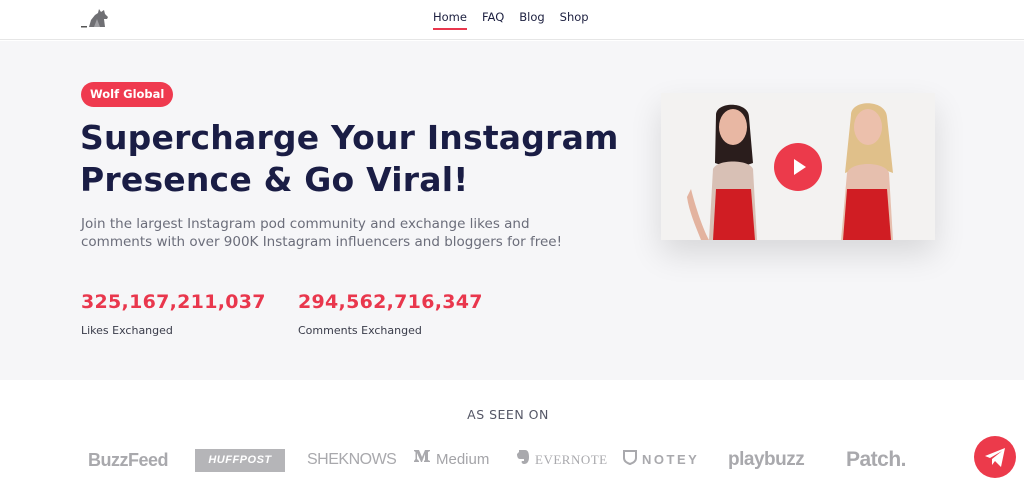 The image size is (1024, 488). What do you see at coordinates (671, 459) in the screenshot?
I see `notey-label: NOTEY` at bounding box center [671, 459].